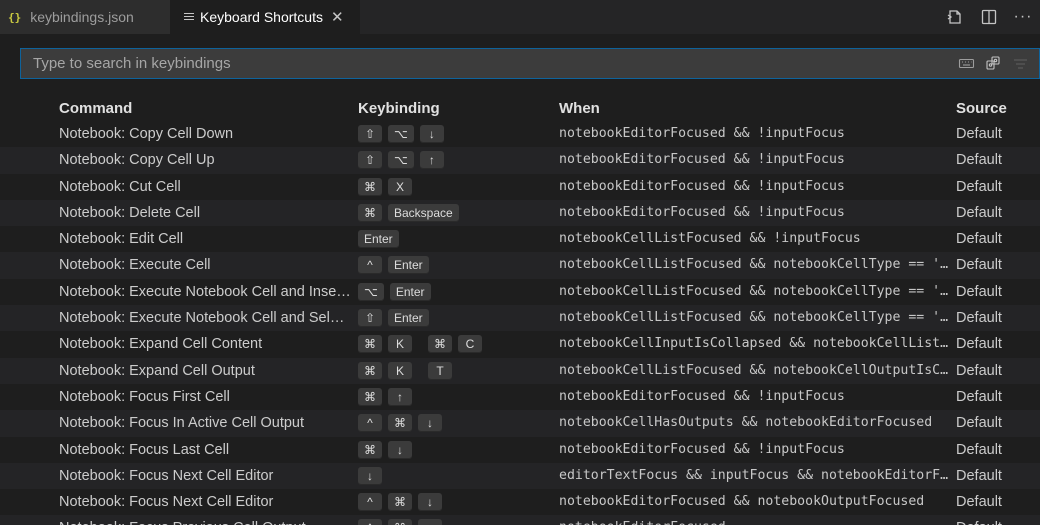 Image resolution: width=1040 pixels, height=525 pixels. What do you see at coordinates (455, 265) in the screenshot?
I see `keybinding-cell: ^ Enter` at bounding box center [455, 265].